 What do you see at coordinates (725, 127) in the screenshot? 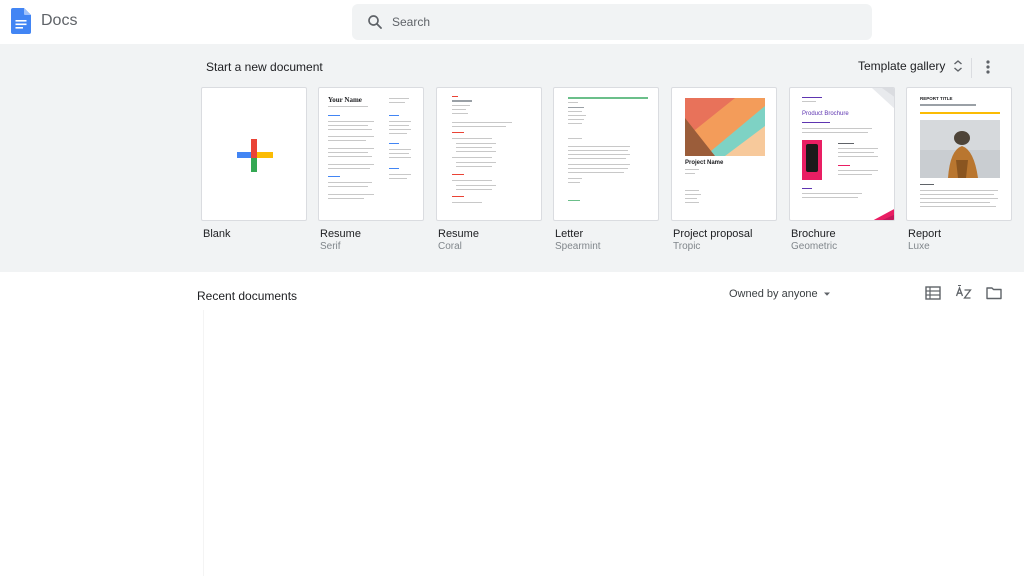
I see `cover-art` at bounding box center [725, 127].